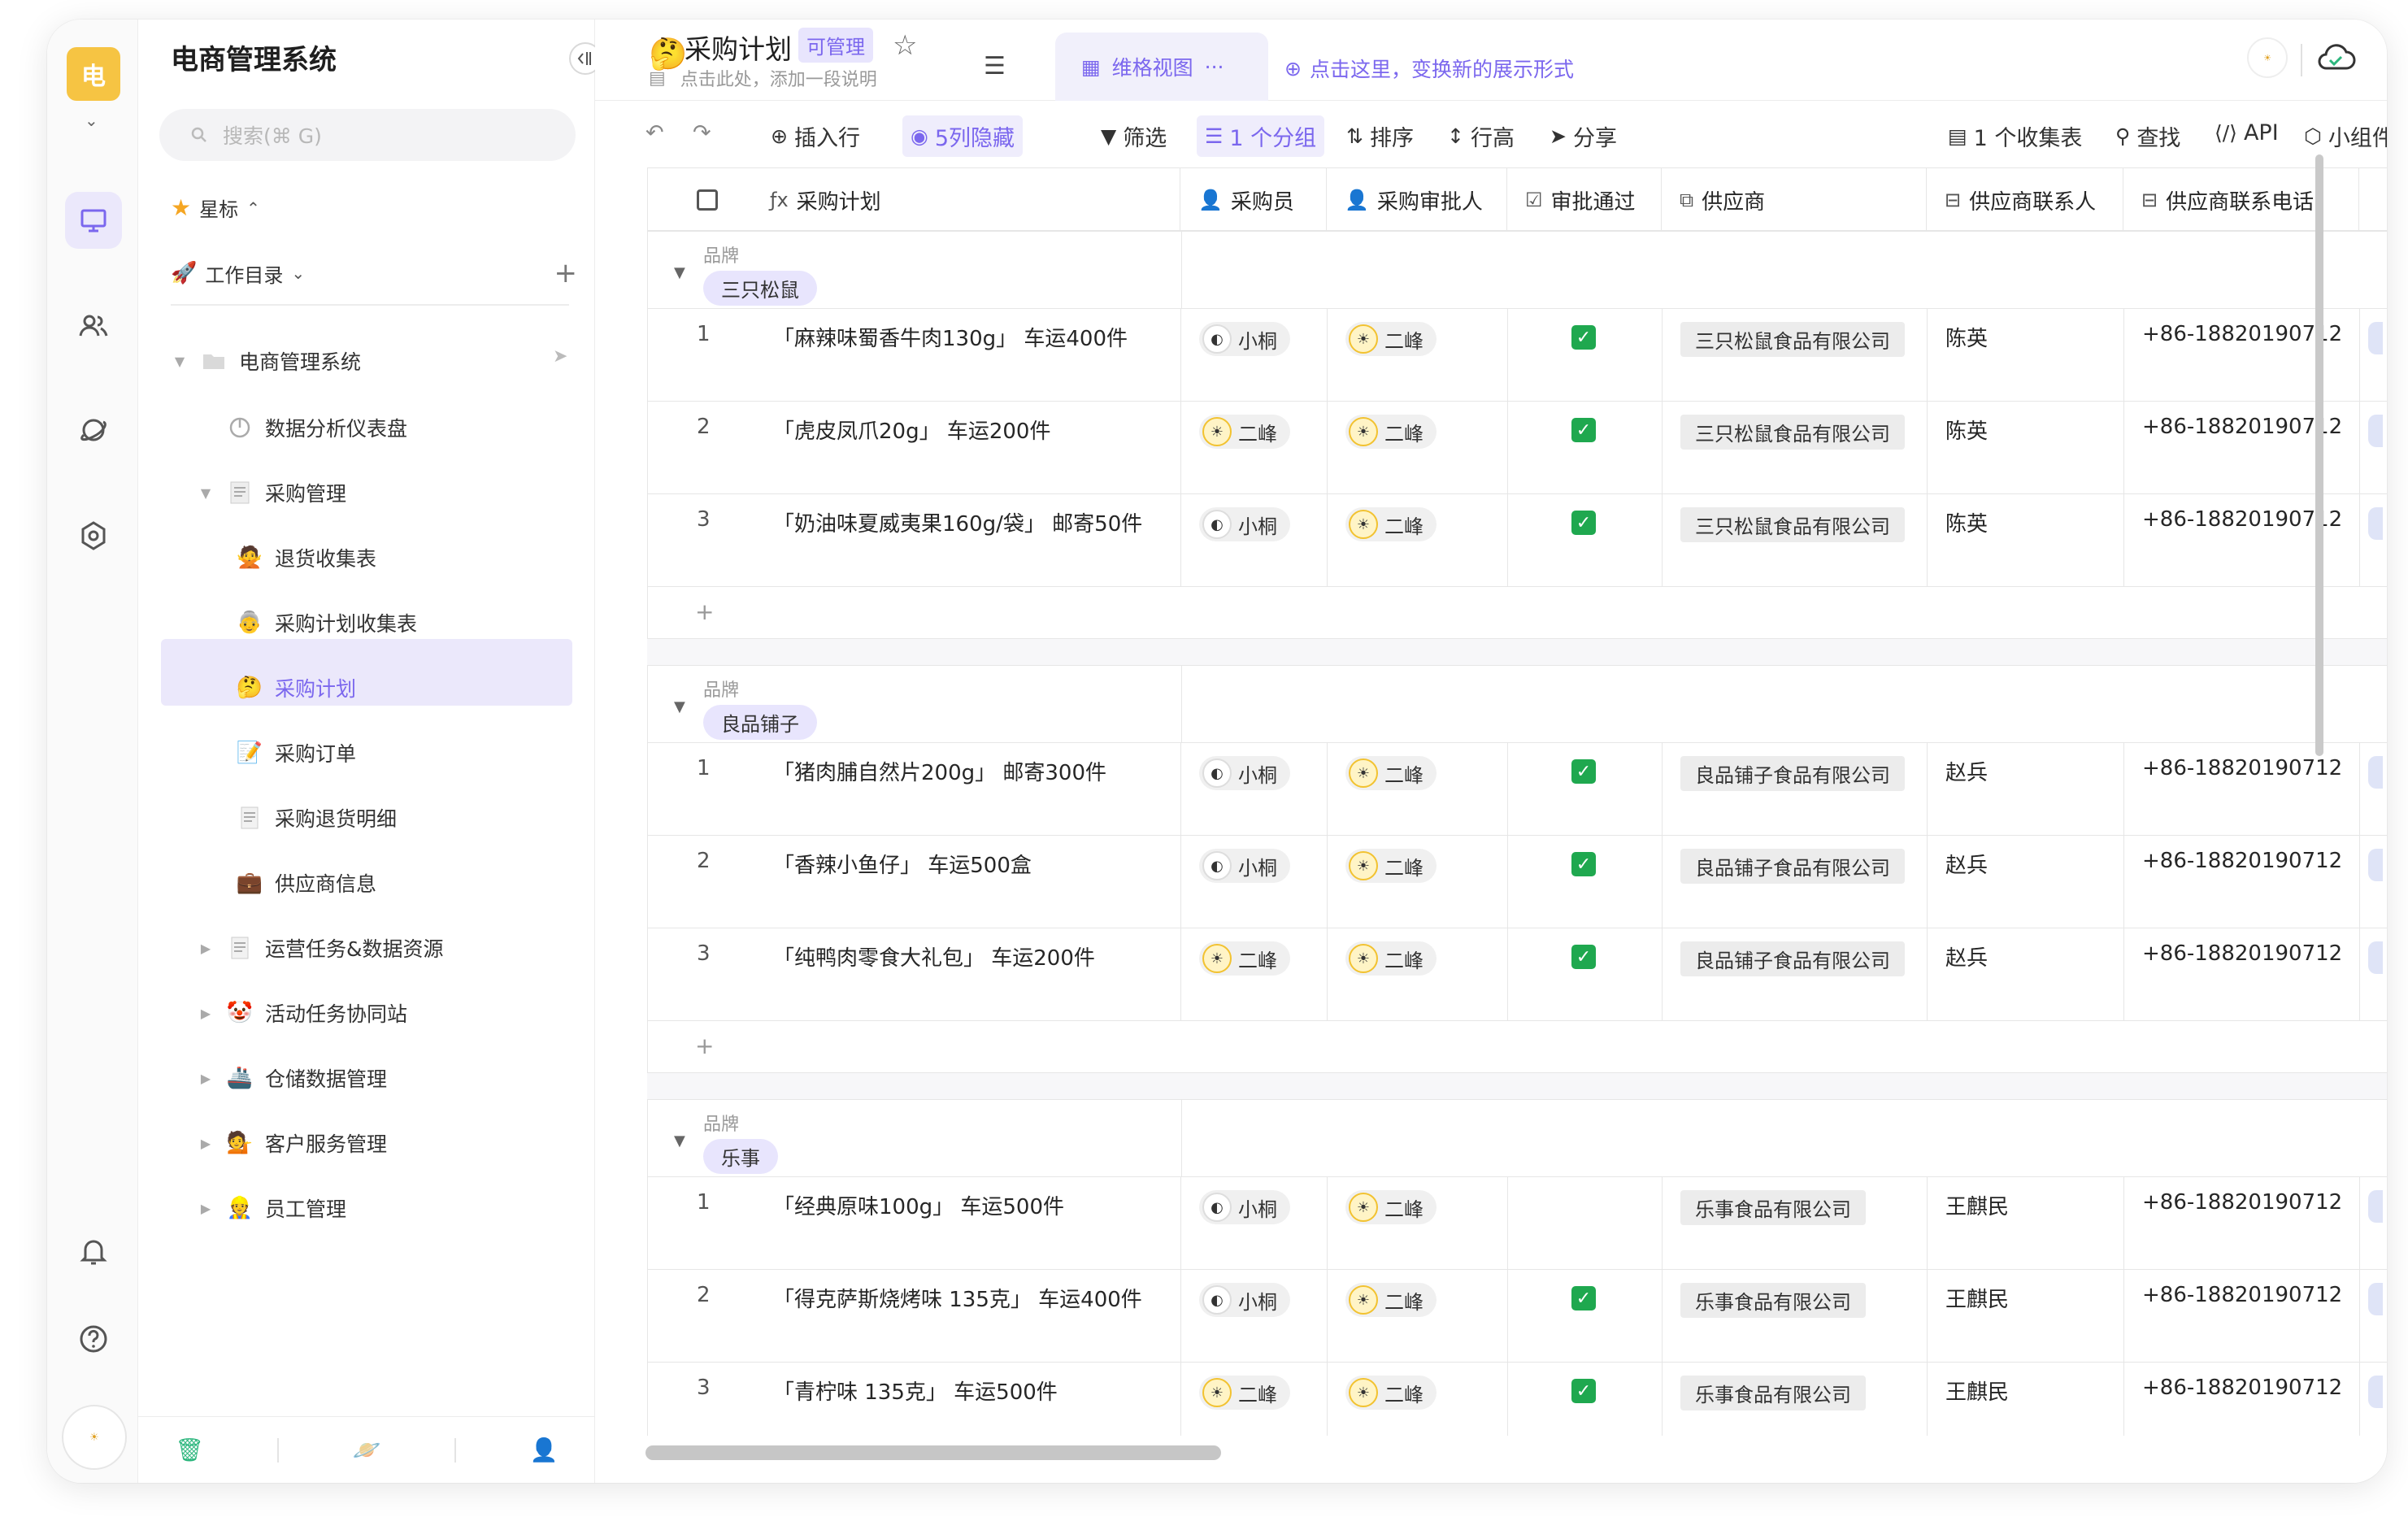 The height and width of the screenshot is (1530, 2408). What do you see at coordinates (1134, 136) in the screenshot?
I see `filter-button: ▼ 筛选` at bounding box center [1134, 136].